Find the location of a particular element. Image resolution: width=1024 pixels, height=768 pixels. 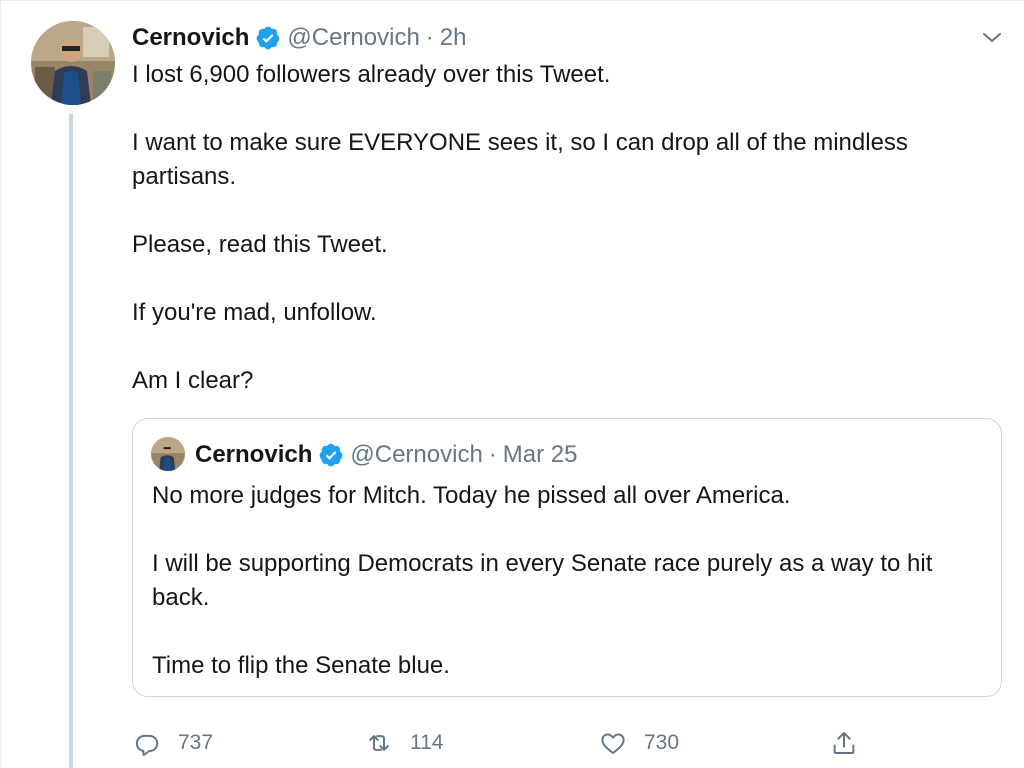

tweet-header: Cernovich @Cernovich · 2h is located at coordinates (299, 38).